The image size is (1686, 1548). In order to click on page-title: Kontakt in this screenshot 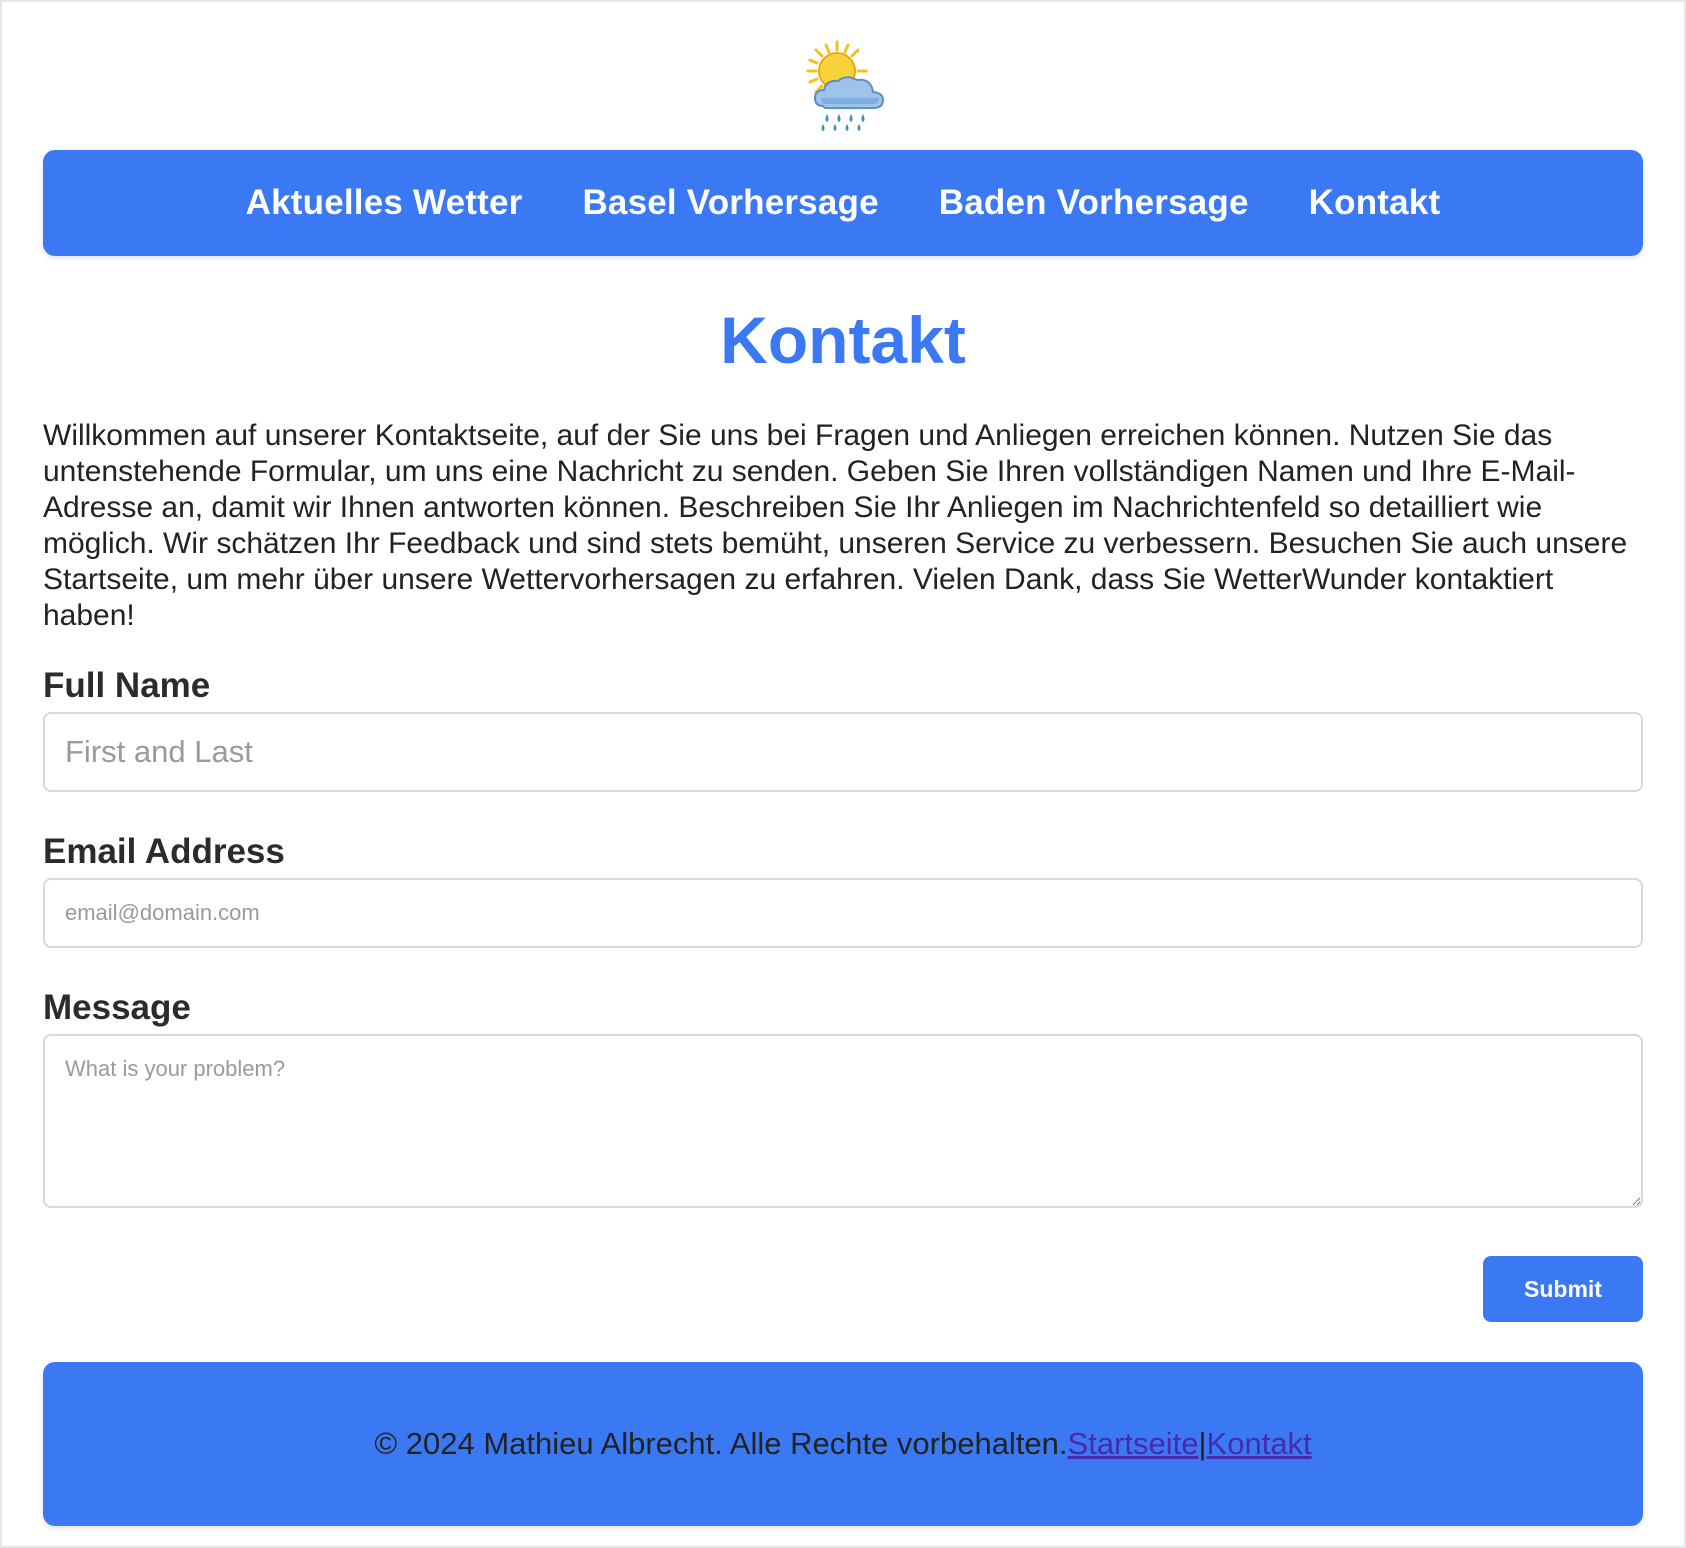, I will do `click(843, 340)`.